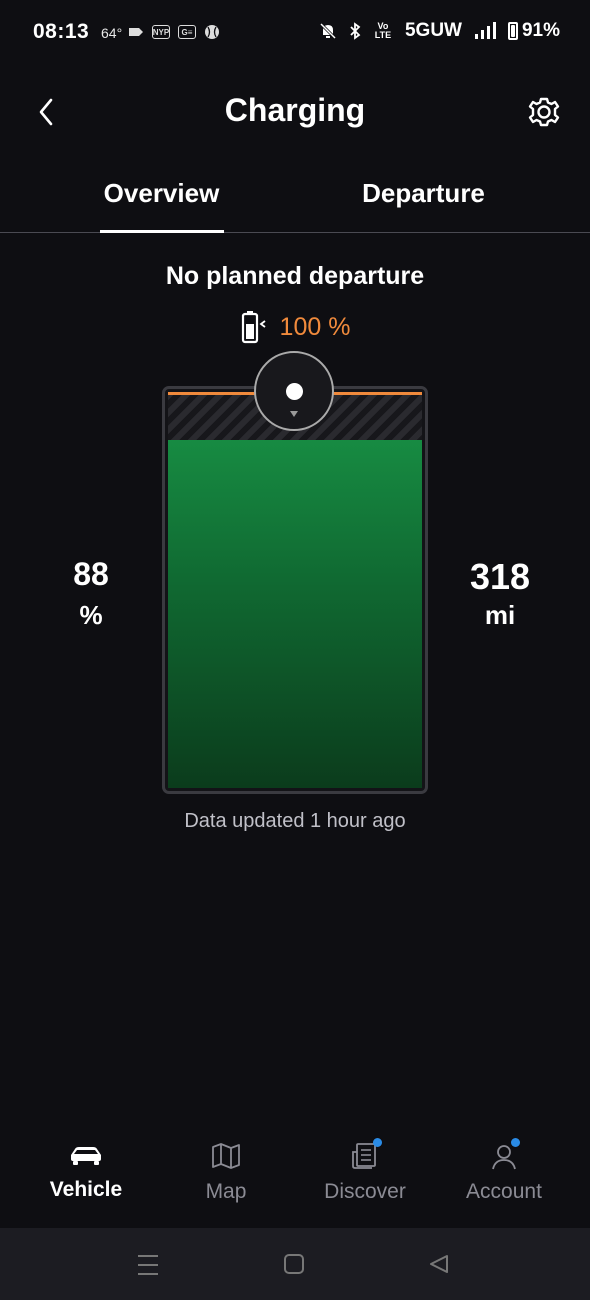 This screenshot has width=590, height=1300. Describe the element at coordinates (328, 31) in the screenshot. I see `mute-bell-icon` at that location.